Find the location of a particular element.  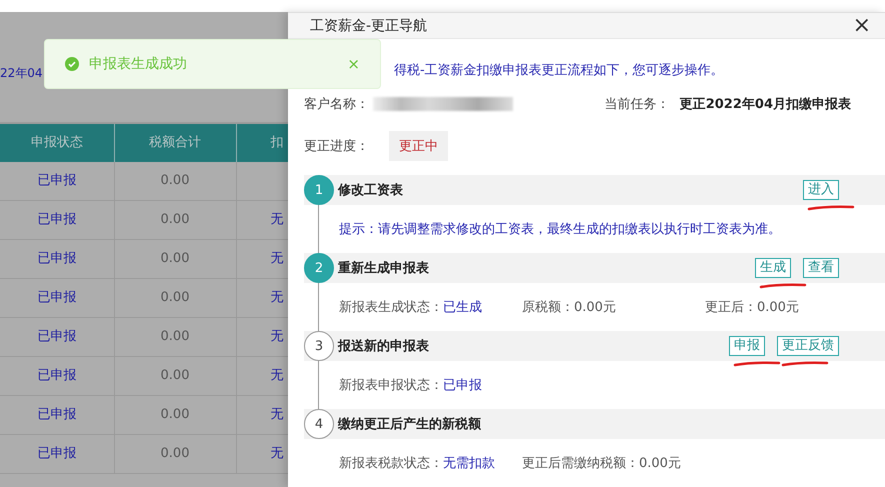

task-label: 当前任务： is located at coordinates (637, 104).